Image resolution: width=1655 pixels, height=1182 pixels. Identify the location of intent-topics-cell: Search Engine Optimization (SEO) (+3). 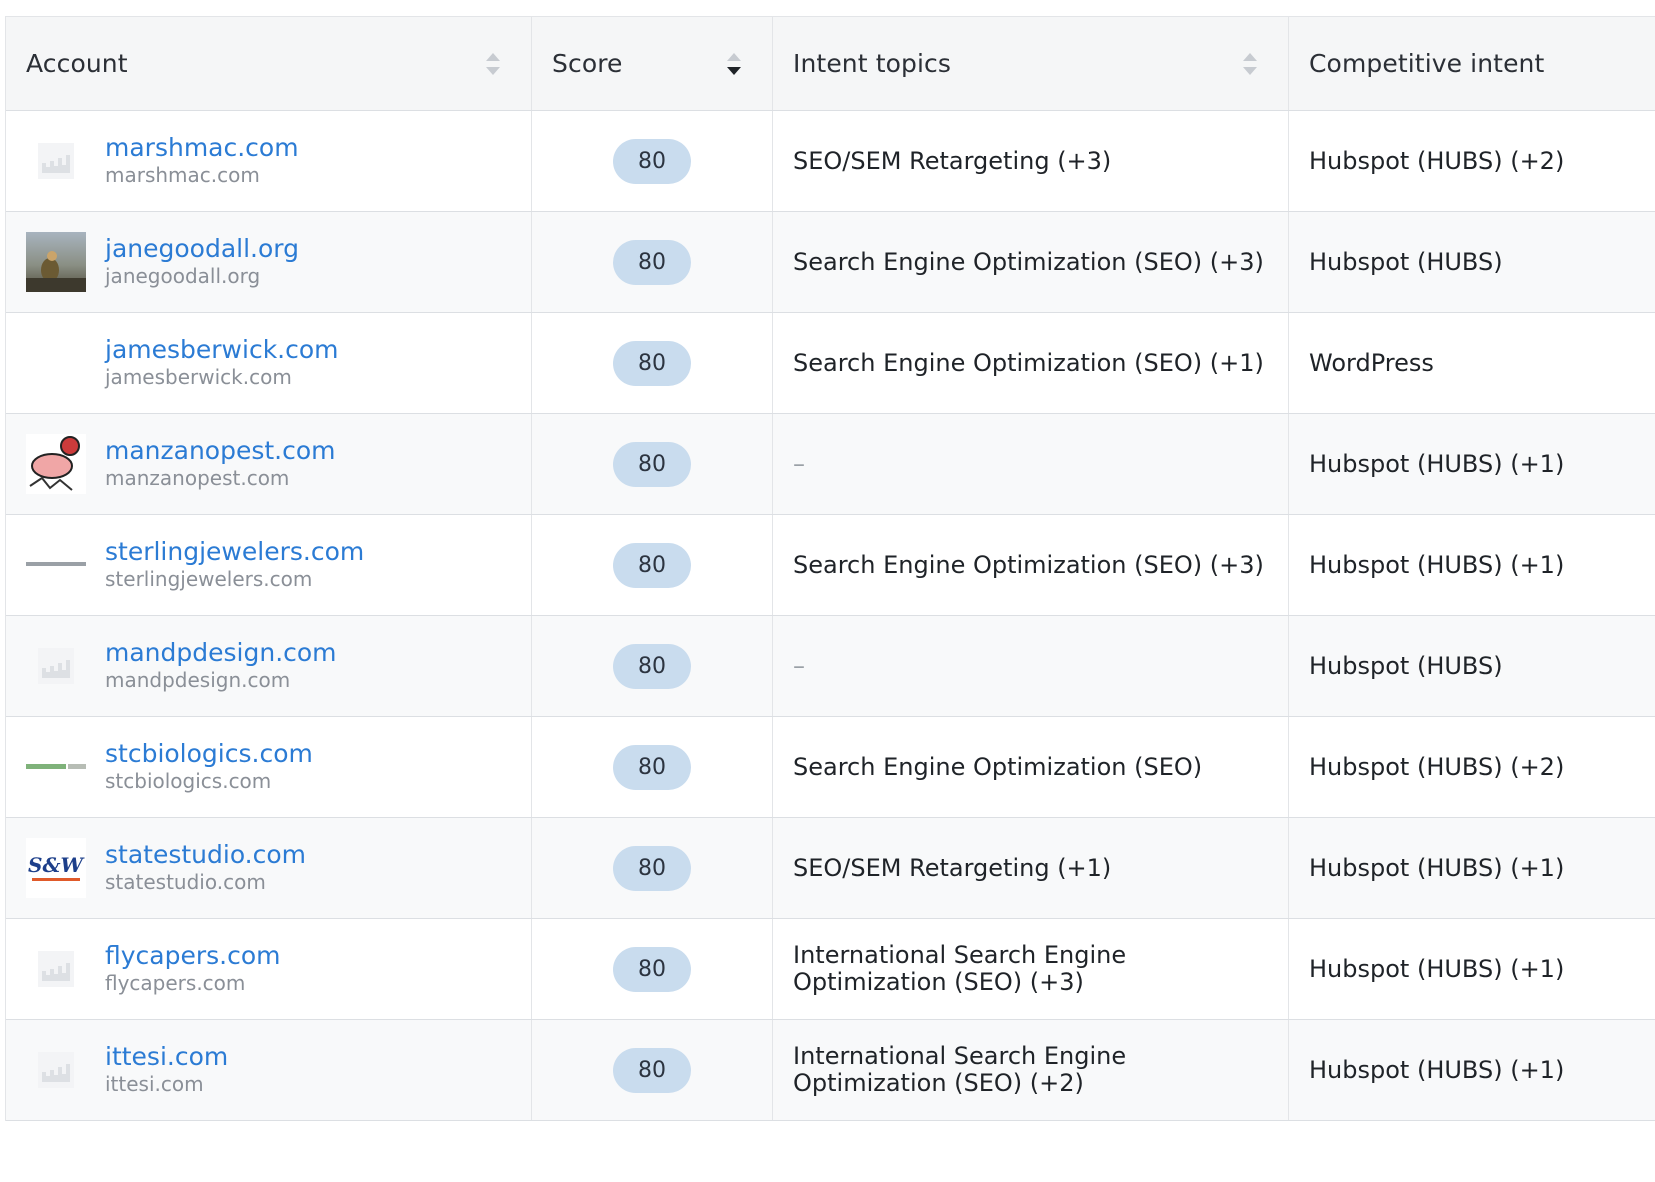
(1031, 565).